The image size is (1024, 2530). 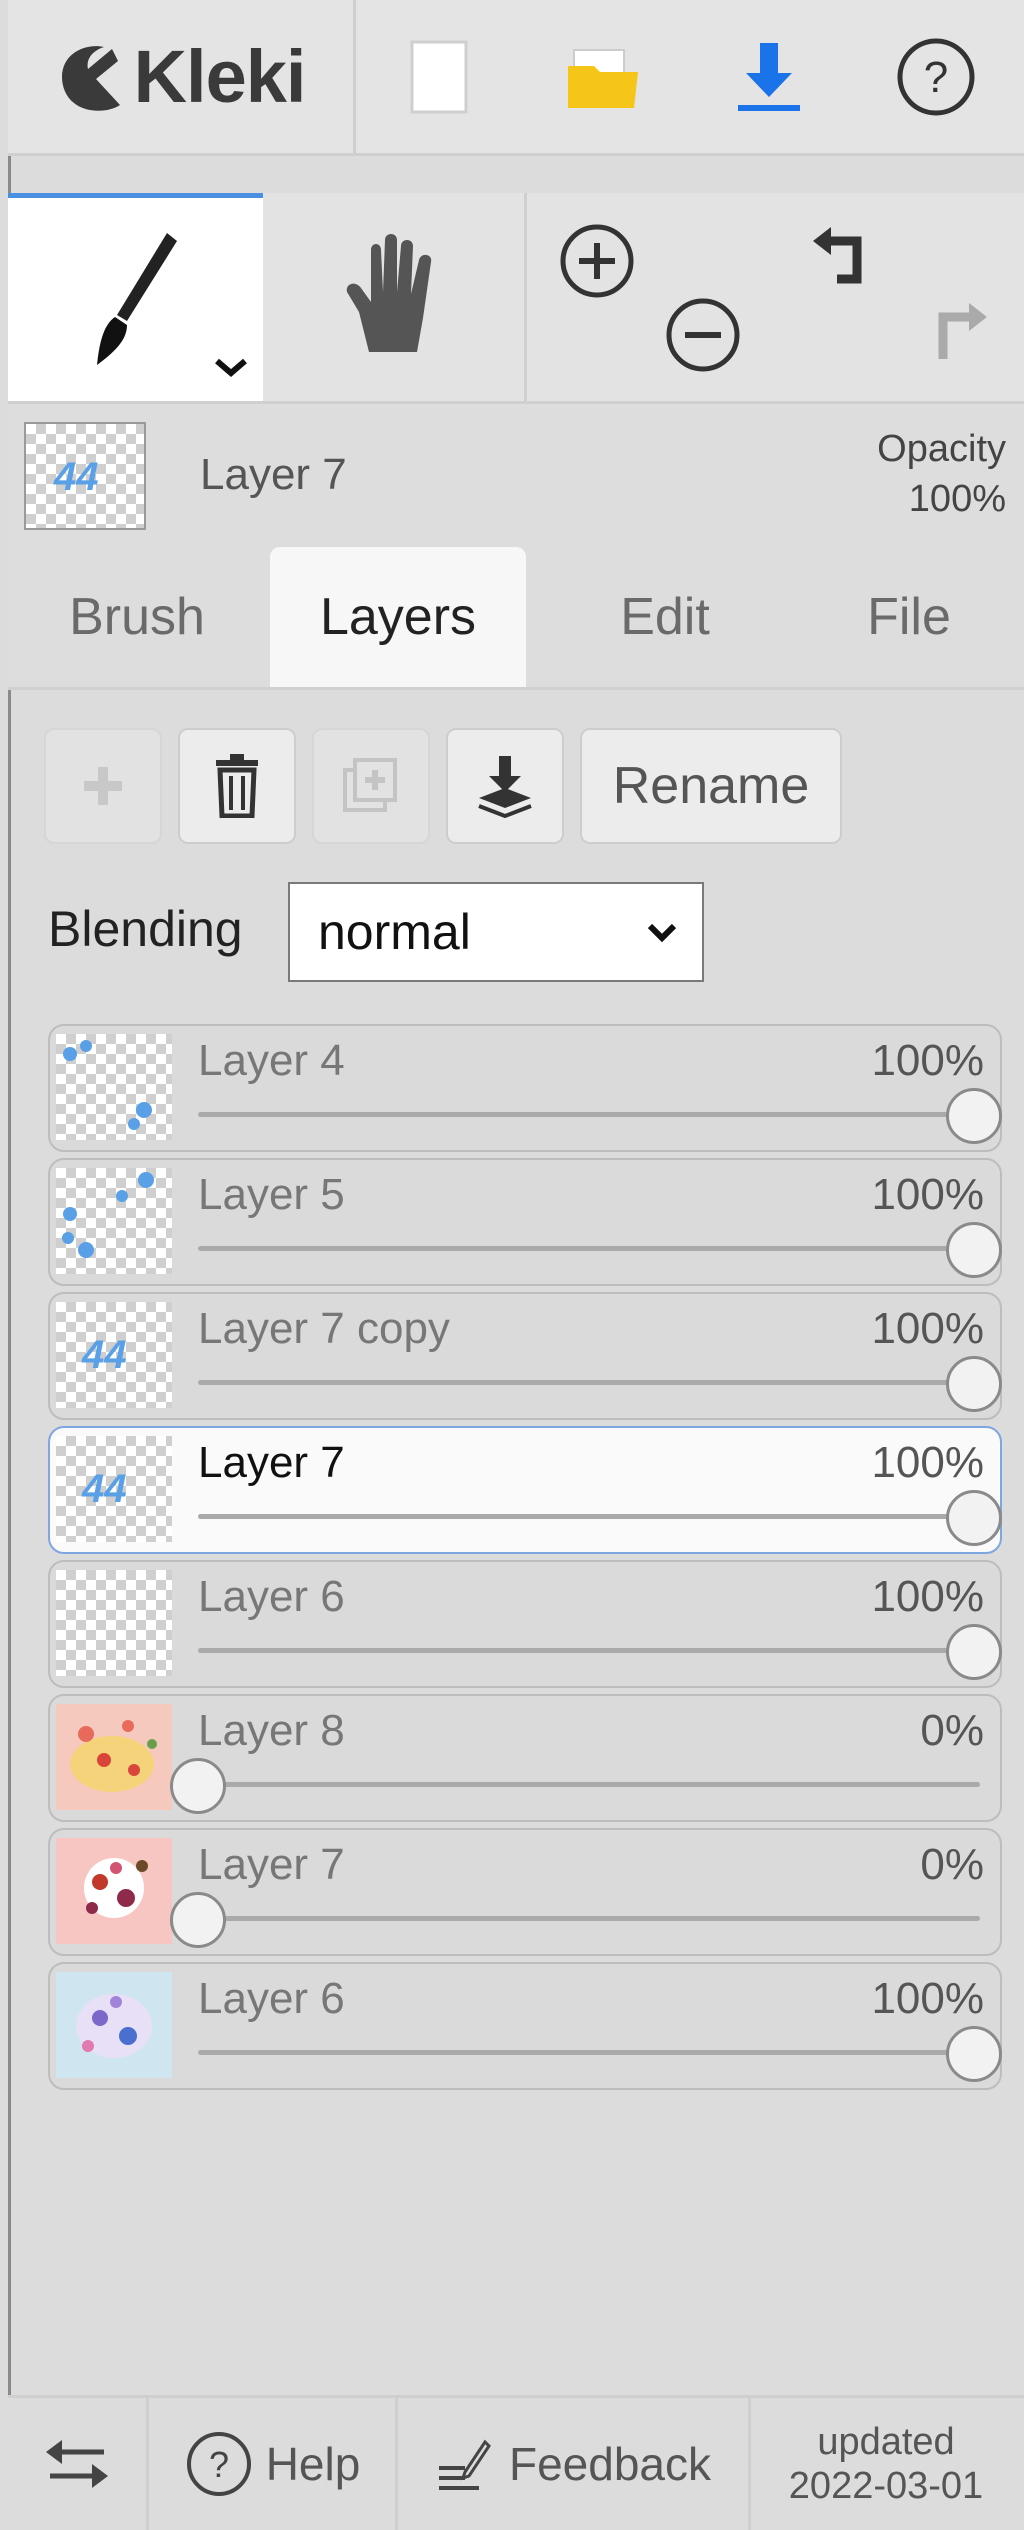 I want to click on download-button, so click(x=768, y=76).